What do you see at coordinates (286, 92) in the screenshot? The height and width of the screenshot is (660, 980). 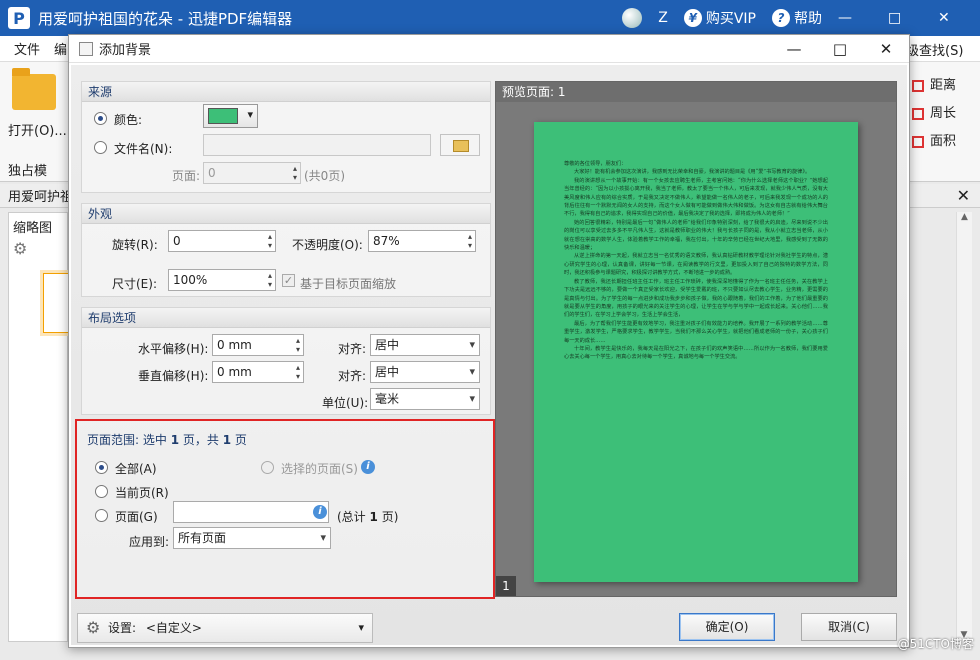 I see `source-header: 来源` at bounding box center [286, 92].